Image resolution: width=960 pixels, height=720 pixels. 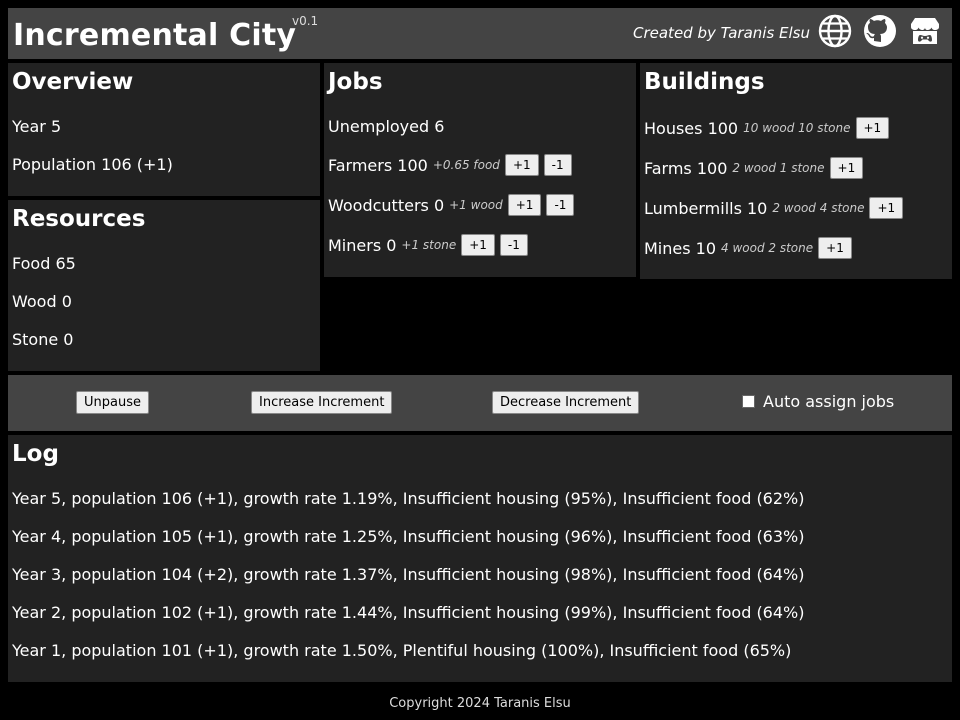 I want to click on miners-plus-button: +1, so click(x=478, y=245).